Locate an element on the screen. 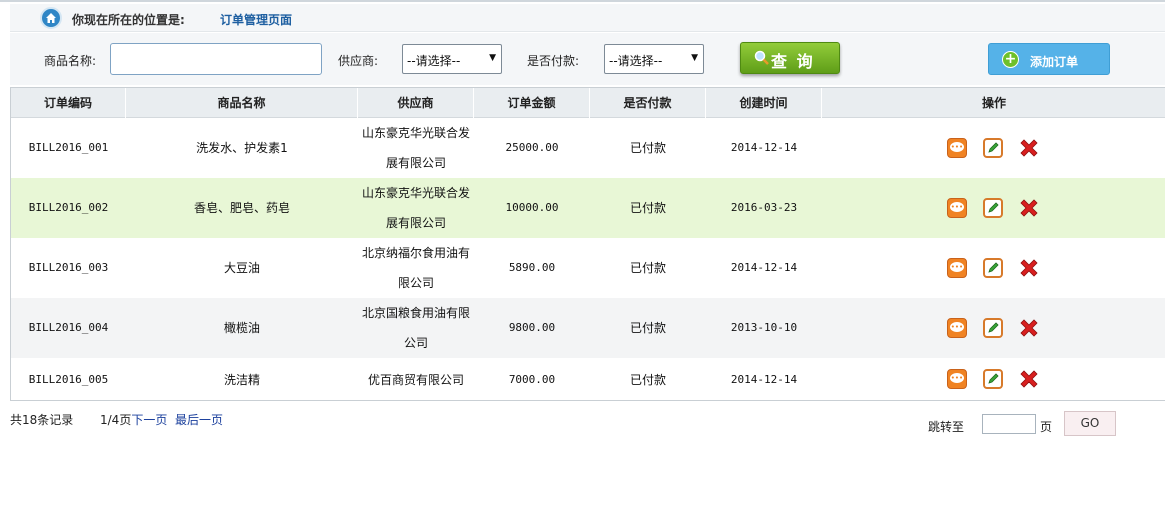  query-button: 查 询 is located at coordinates (790, 58).